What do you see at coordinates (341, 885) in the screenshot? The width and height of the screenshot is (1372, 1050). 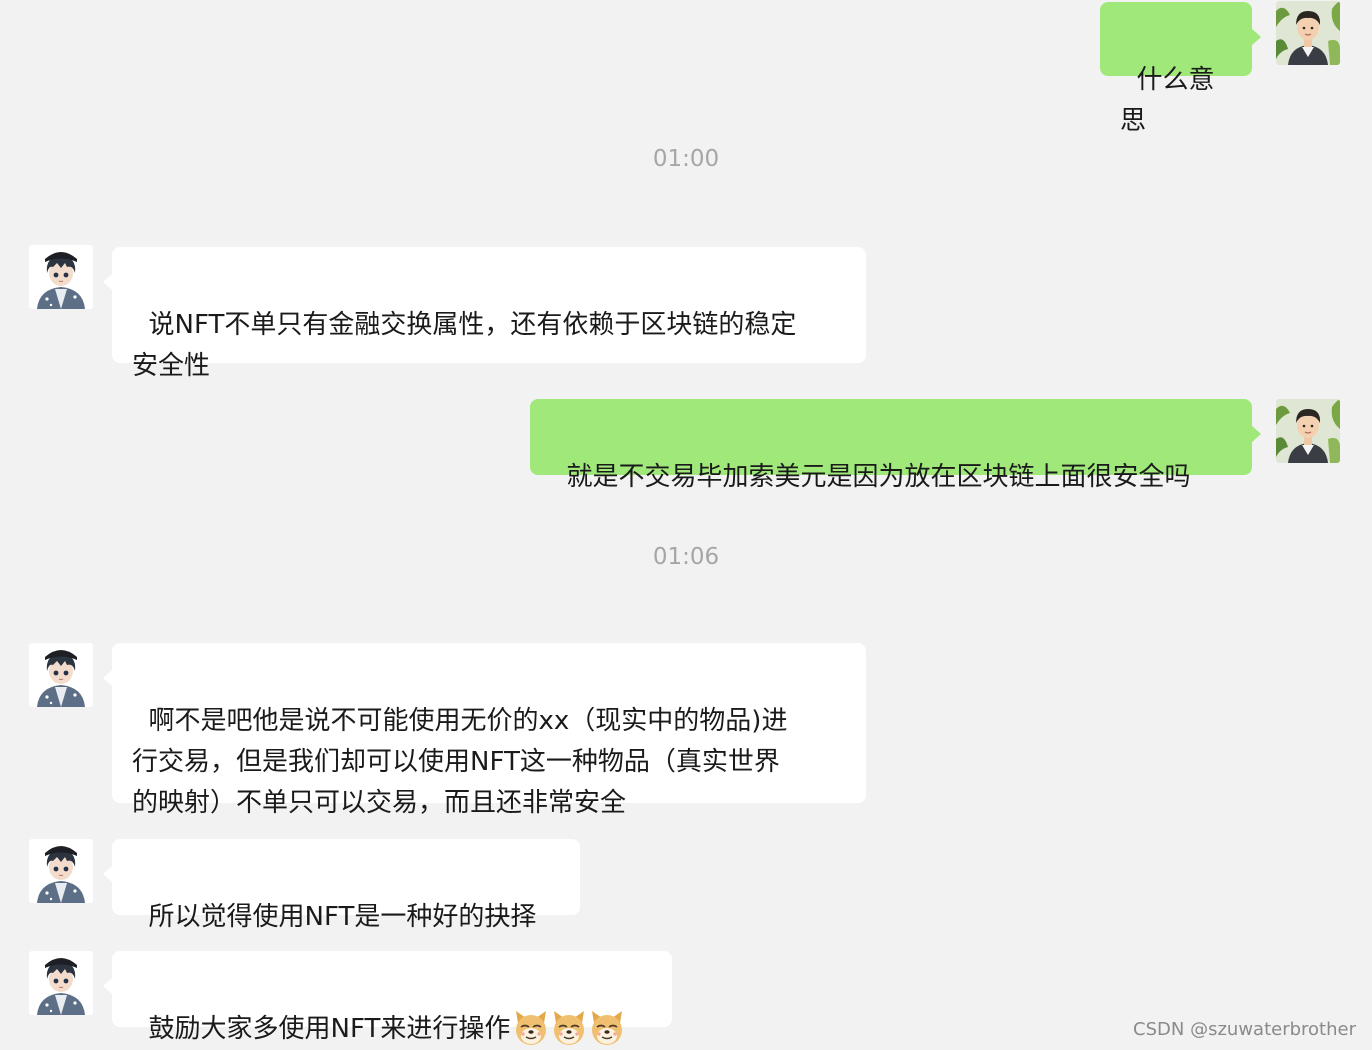 I see `message-bubble-received: 所以觉得使用NFT是一种好的抉择` at bounding box center [341, 885].